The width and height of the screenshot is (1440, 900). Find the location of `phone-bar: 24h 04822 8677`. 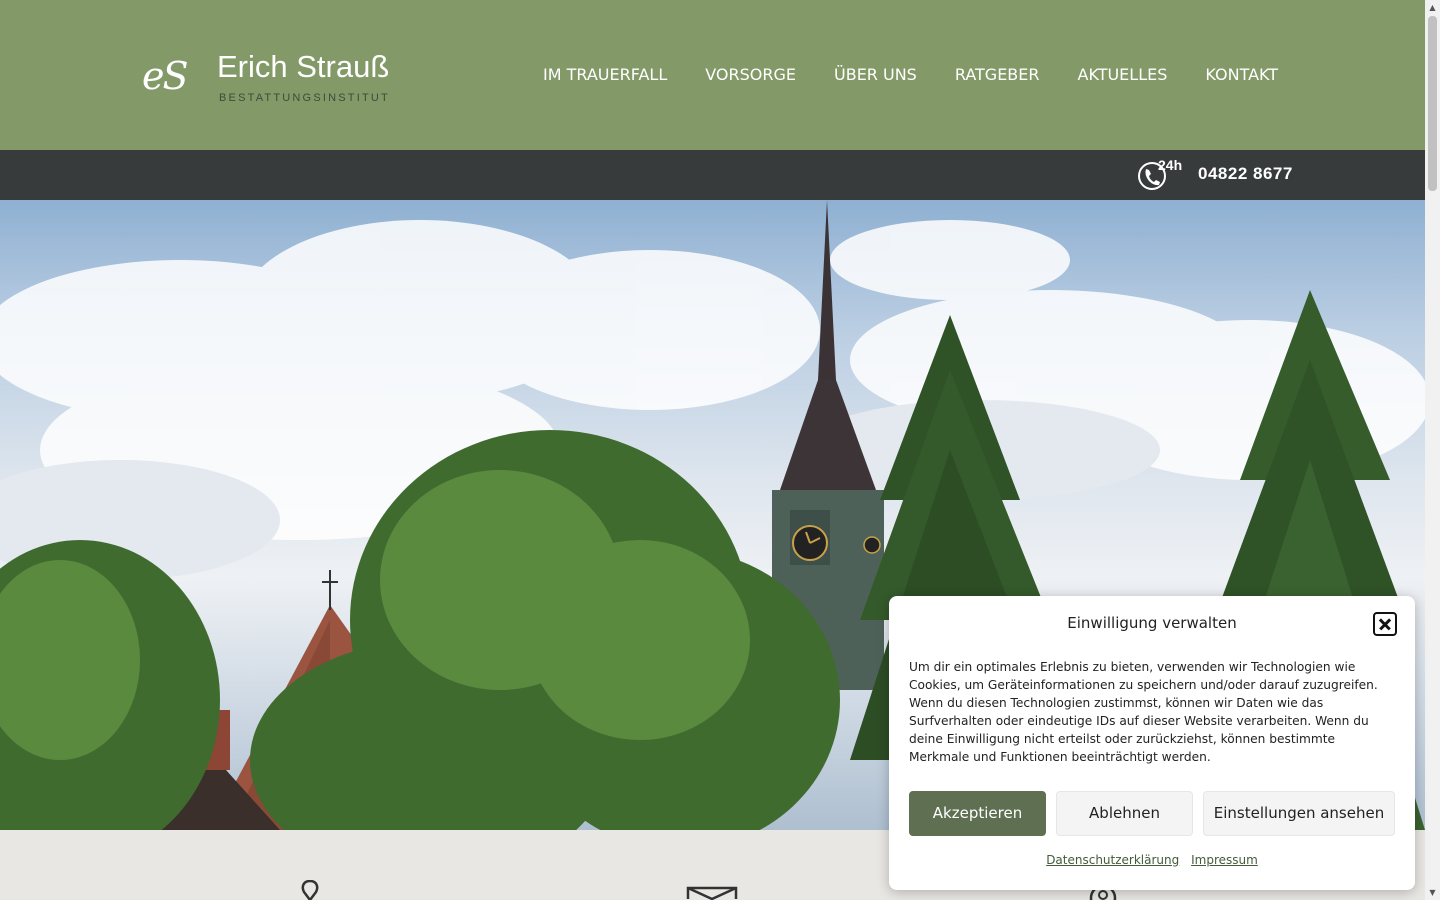

phone-bar: 24h 04822 8677 is located at coordinates (712, 175).